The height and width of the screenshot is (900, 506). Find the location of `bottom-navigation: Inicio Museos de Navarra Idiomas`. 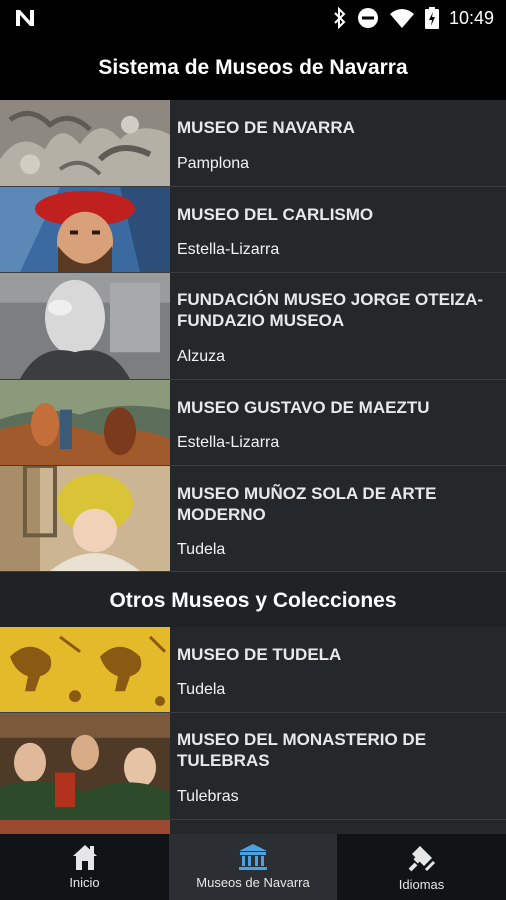

bottom-navigation: Inicio Museos de Navarra Idiomas is located at coordinates (253, 867).